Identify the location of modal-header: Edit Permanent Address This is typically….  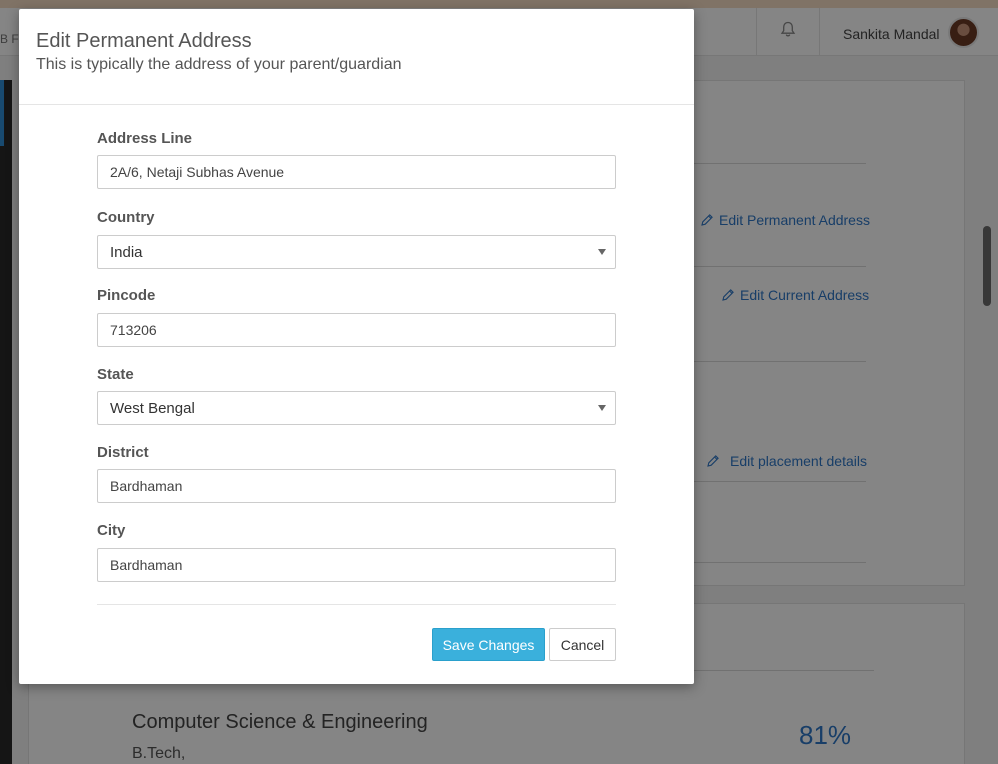
(356, 57).